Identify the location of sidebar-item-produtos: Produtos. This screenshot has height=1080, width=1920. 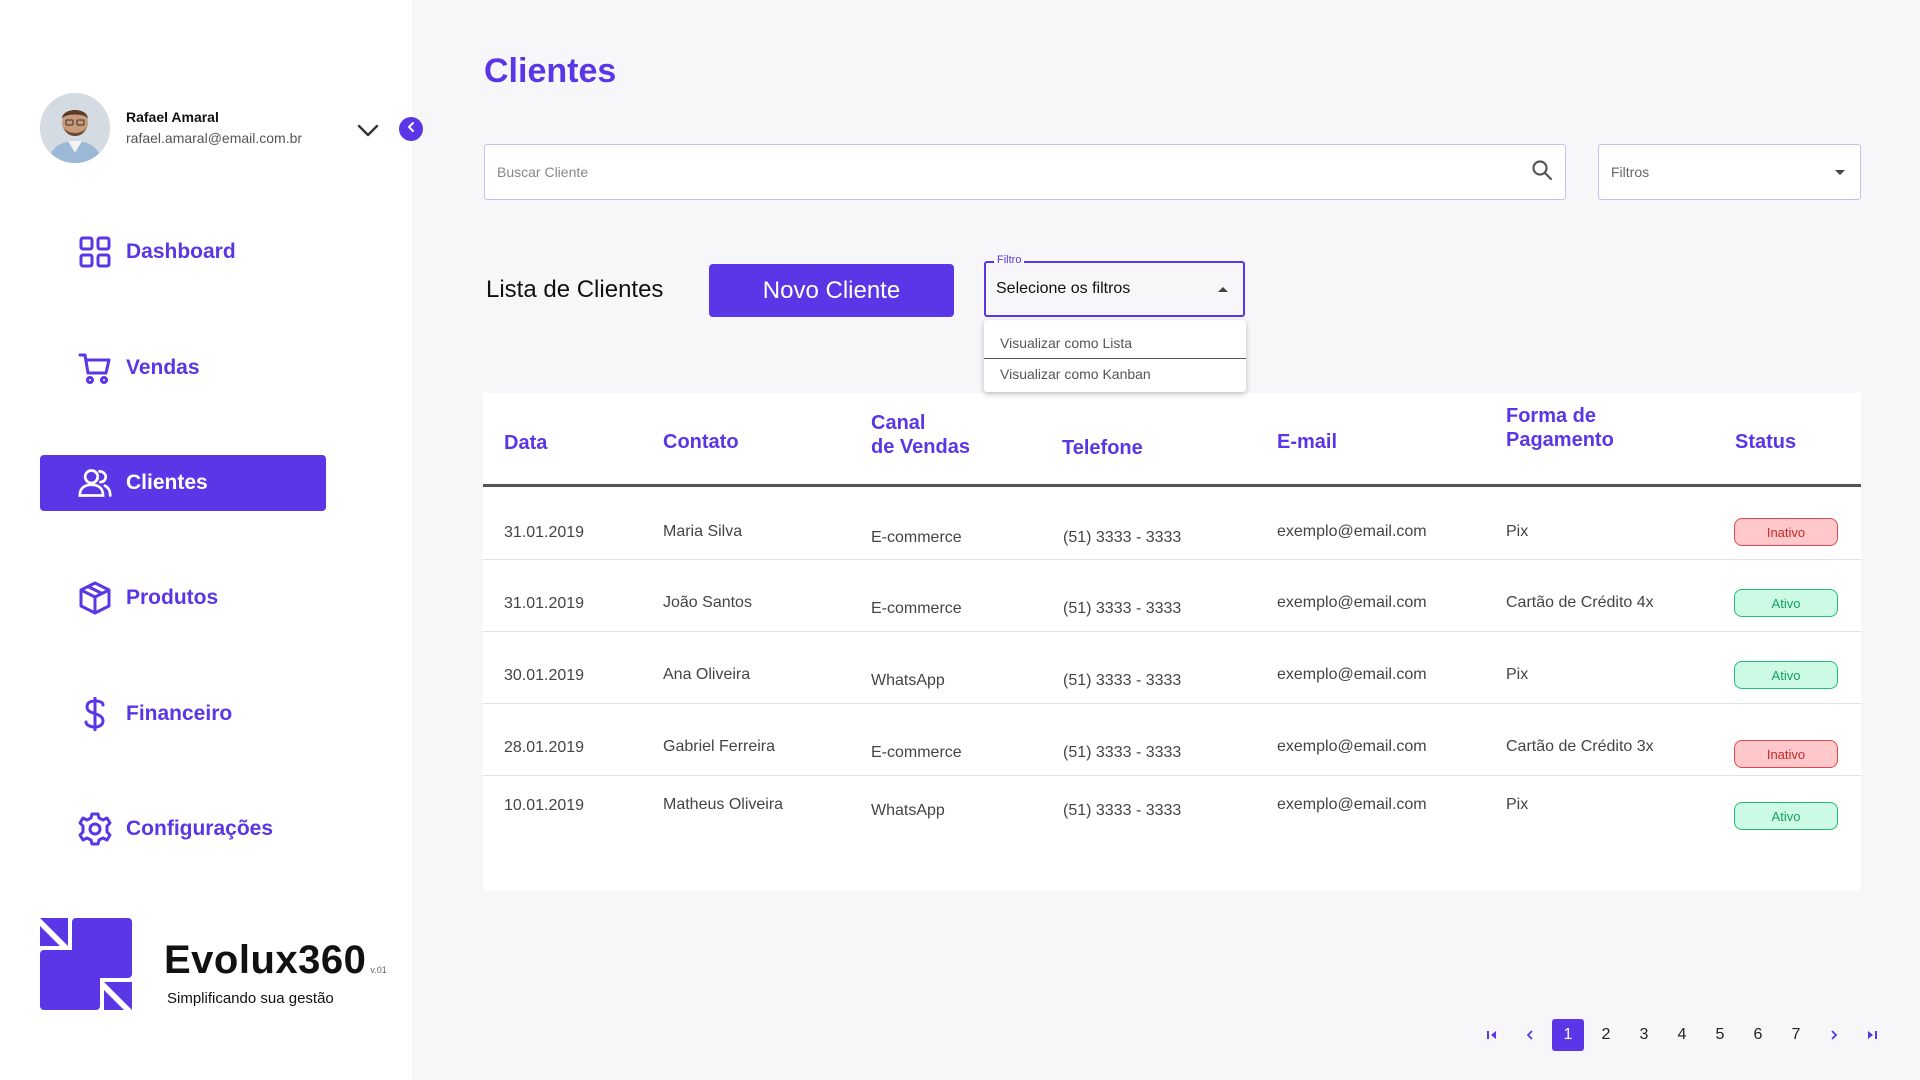
(183, 598).